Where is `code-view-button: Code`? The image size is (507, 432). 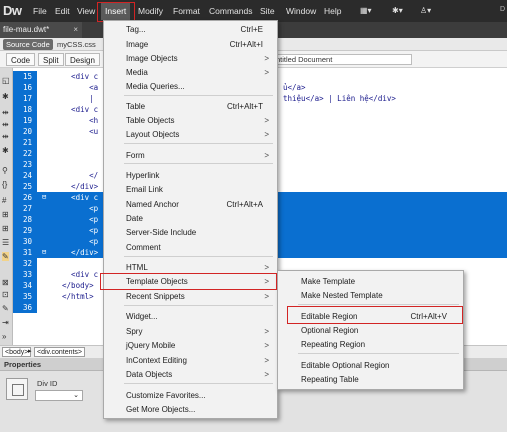 code-view-button: Code is located at coordinates (21, 59).